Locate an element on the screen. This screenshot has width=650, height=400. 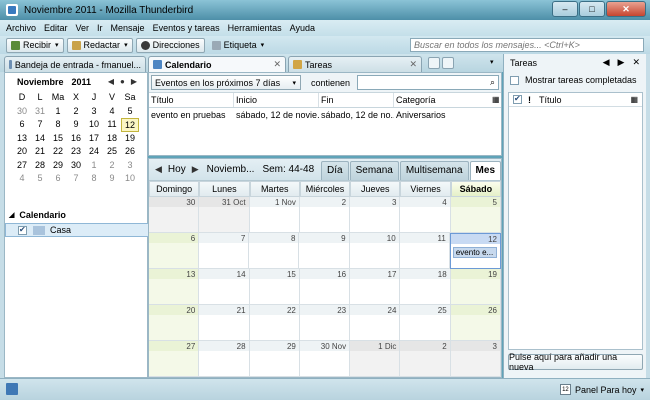
recibir-button: Recibir ▾ is located at coordinates (35, 45).